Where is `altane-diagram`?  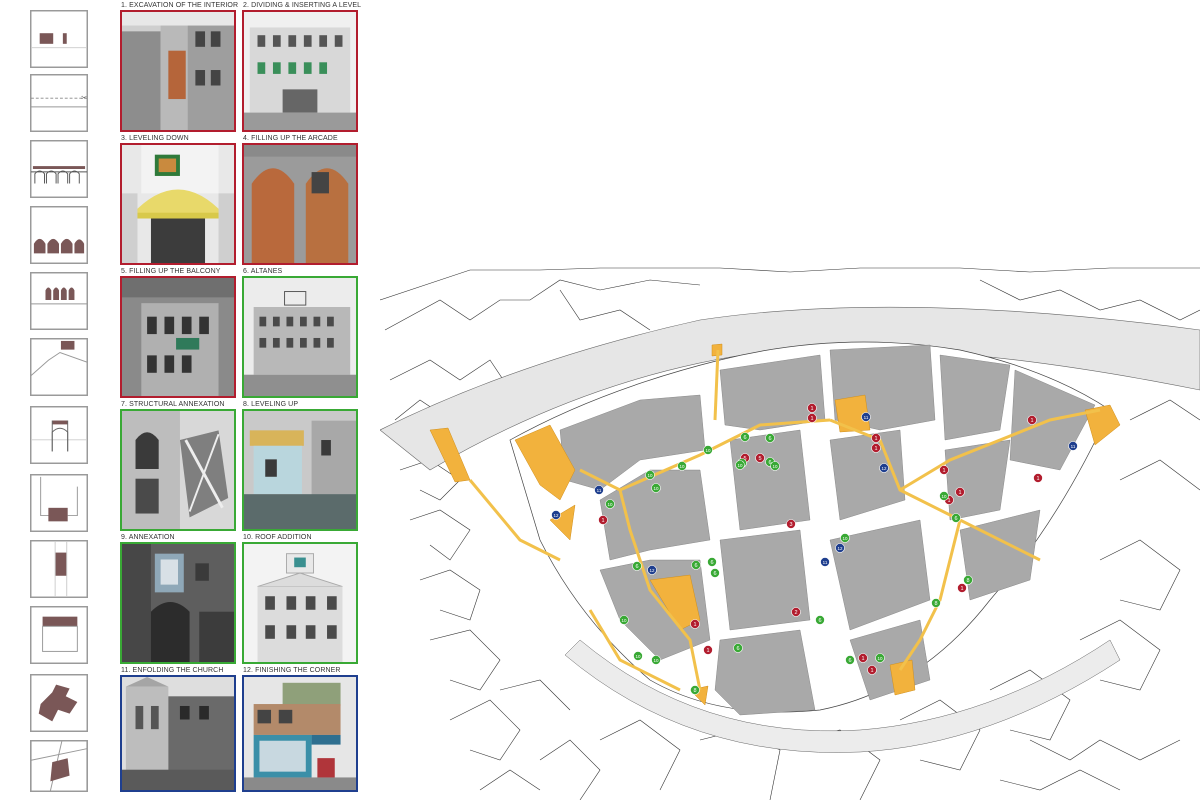 altane-diagram is located at coordinates (59, 367).